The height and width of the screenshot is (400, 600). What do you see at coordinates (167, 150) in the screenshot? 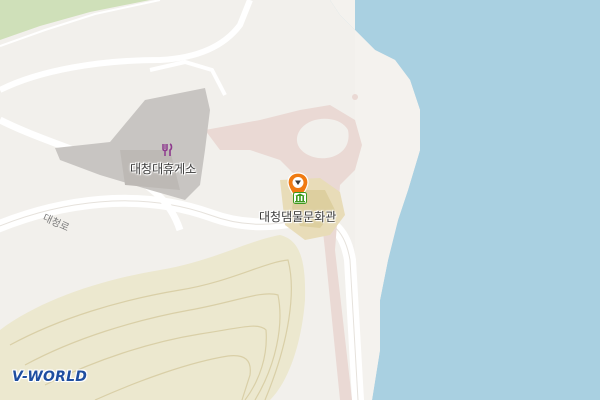
I see `restaurant-icon` at bounding box center [167, 150].